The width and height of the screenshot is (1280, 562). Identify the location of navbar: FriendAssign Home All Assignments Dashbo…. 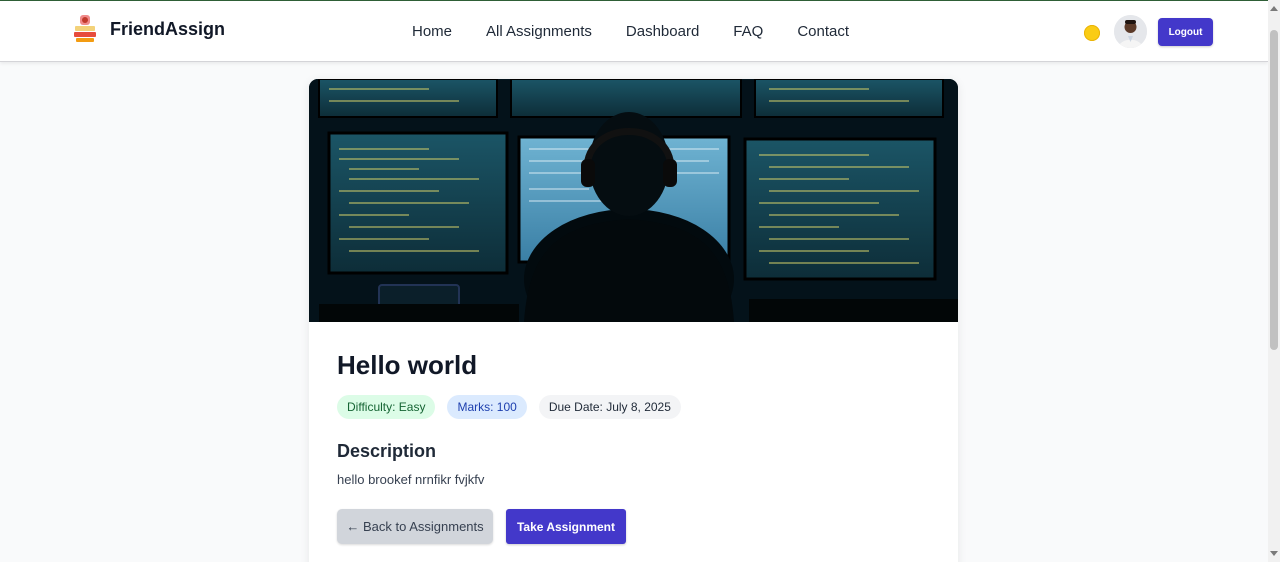
(634, 31).